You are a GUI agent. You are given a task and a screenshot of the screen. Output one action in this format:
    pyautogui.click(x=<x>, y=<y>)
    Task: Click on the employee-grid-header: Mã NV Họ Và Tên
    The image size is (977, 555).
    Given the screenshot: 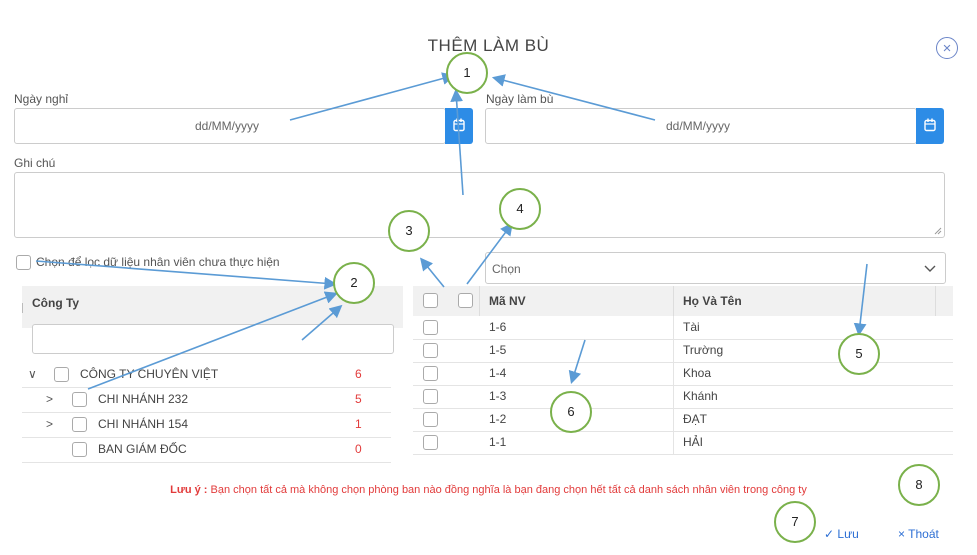 What is the action you would take?
    pyautogui.click(x=683, y=301)
    